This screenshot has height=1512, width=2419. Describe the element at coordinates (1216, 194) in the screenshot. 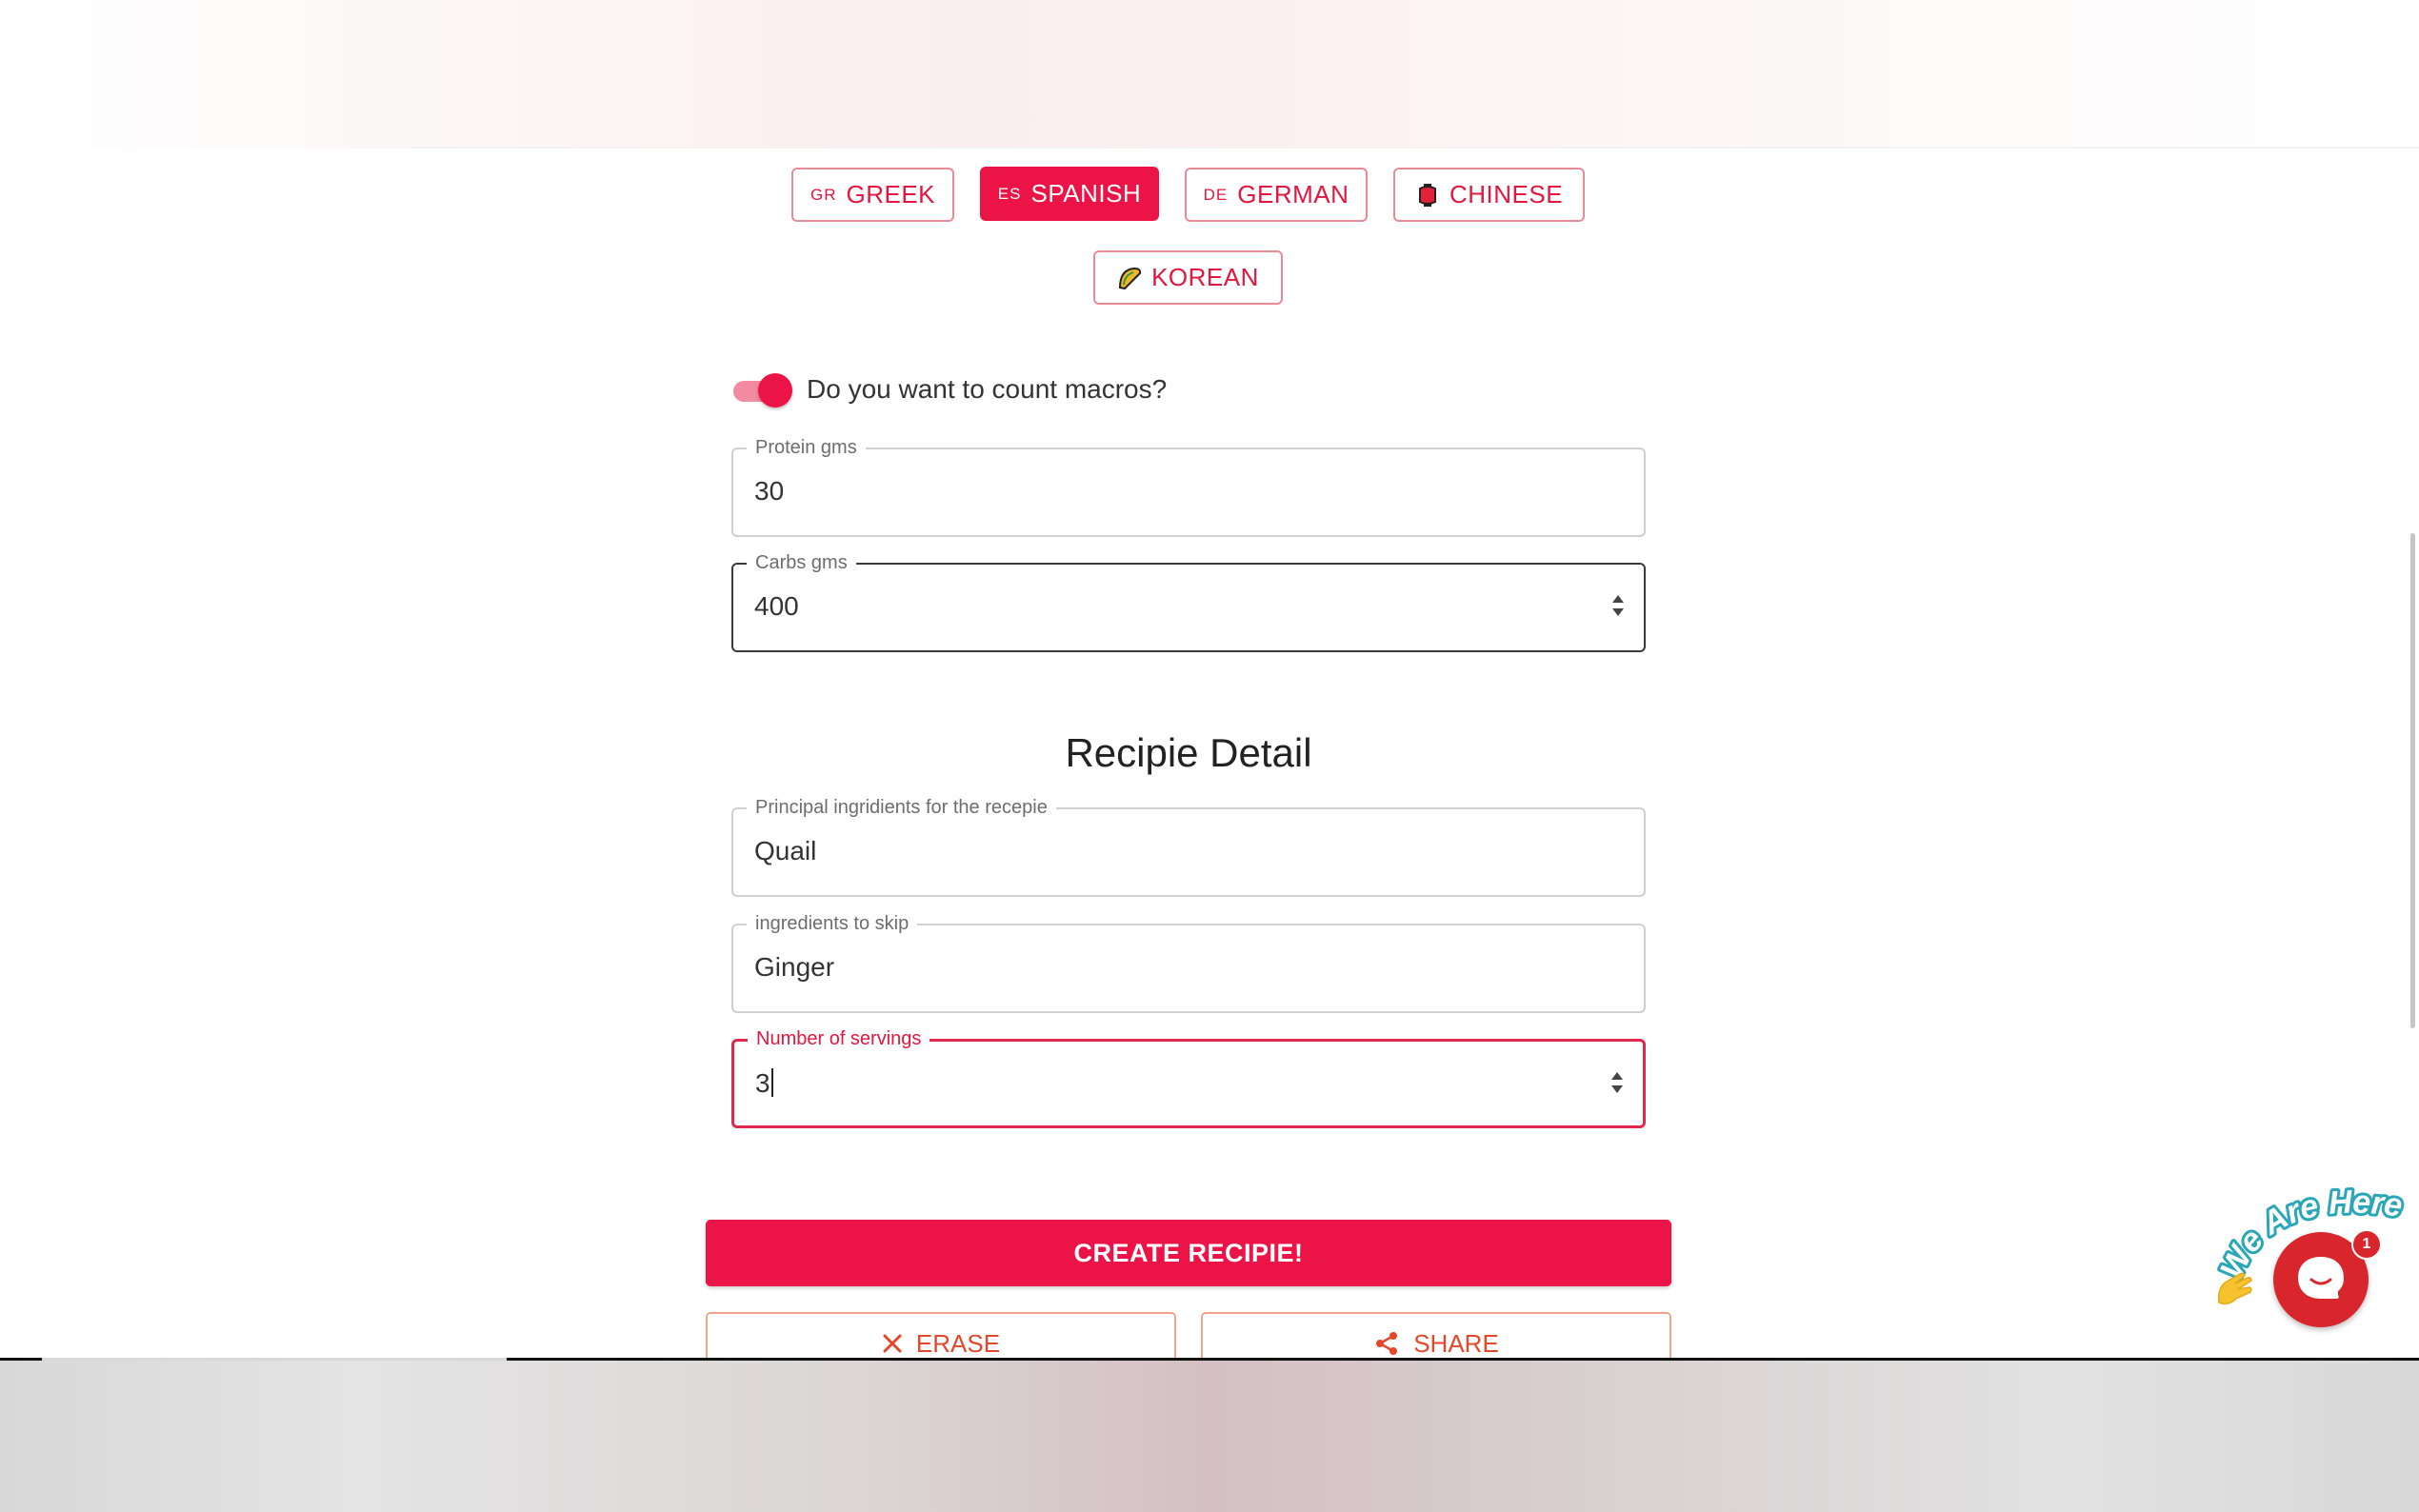

I see `country-code: DE` at that location.